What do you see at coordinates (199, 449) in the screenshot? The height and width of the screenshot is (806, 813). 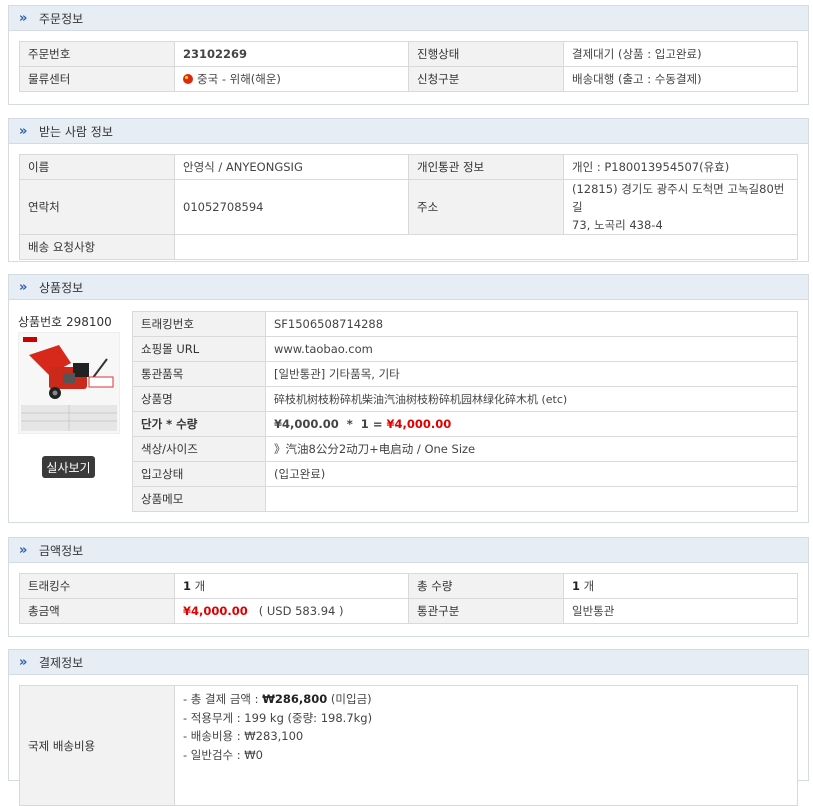 I see `option-label: 색상/사이즈` at bounding box center [199, 449].